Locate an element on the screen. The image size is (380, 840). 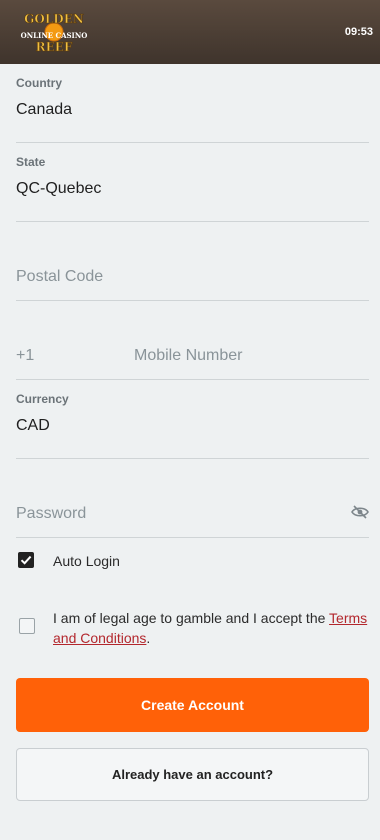
password-input: Password is located at coordinates (51, 514).